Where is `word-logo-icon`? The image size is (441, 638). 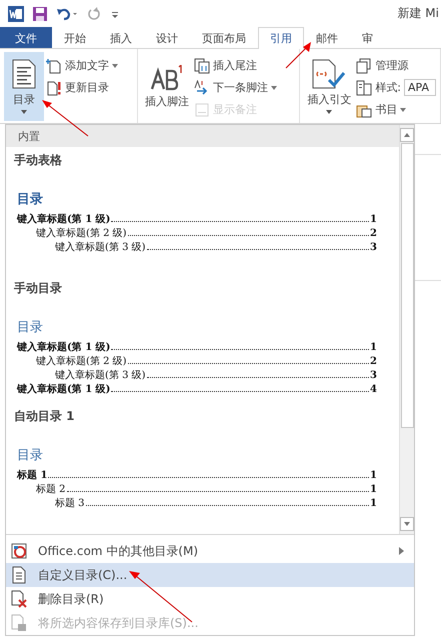
word-logo-icon is located at coordinates (16, 14).